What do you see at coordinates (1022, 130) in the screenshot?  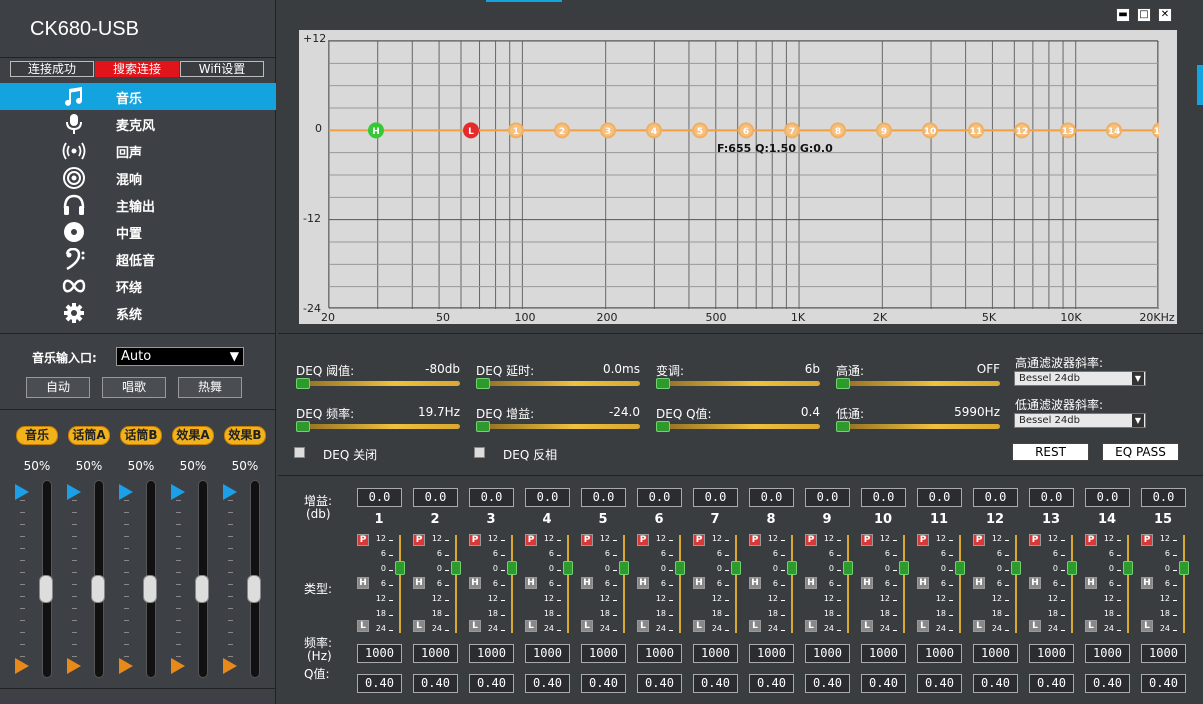 I see `eq-point-12: 12` at bounding box center [1022, 130].